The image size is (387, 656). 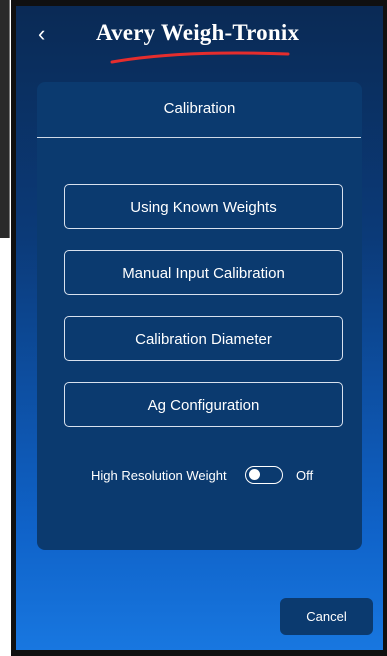 I want to click on toggle-label: High Resolution Weight, so click(x=159, y=475).